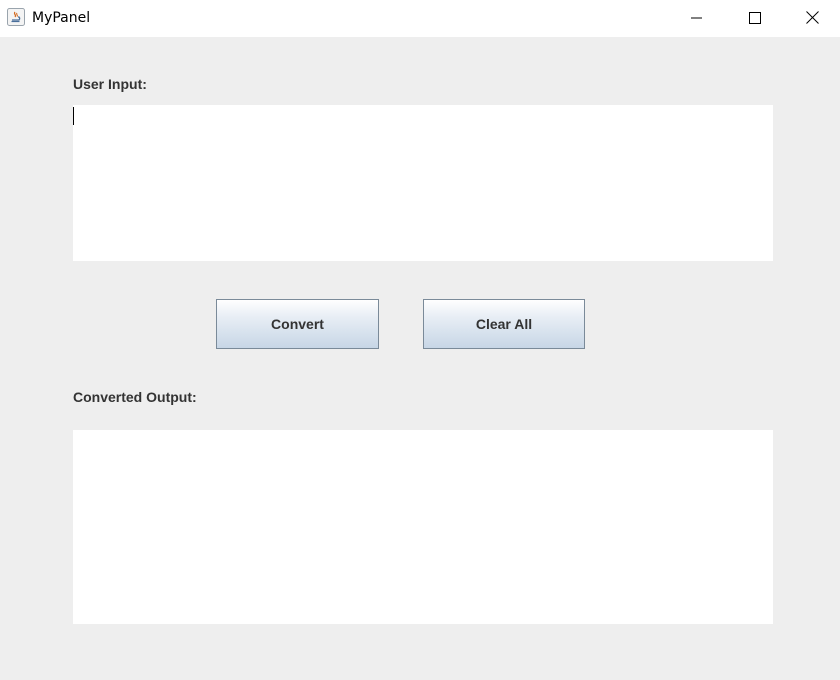 The height and width of the screenshot is (680, 840). I want to click on converted-output-label: Converted Output:, so click(135, 397).